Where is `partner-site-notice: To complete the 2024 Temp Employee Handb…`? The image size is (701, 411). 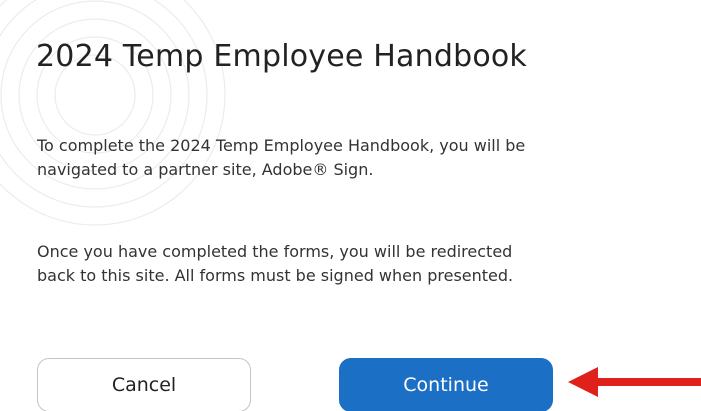
partner-site-notice: To complete the 2024 Temp Employee Handb… is located at coordinates (281, 157).